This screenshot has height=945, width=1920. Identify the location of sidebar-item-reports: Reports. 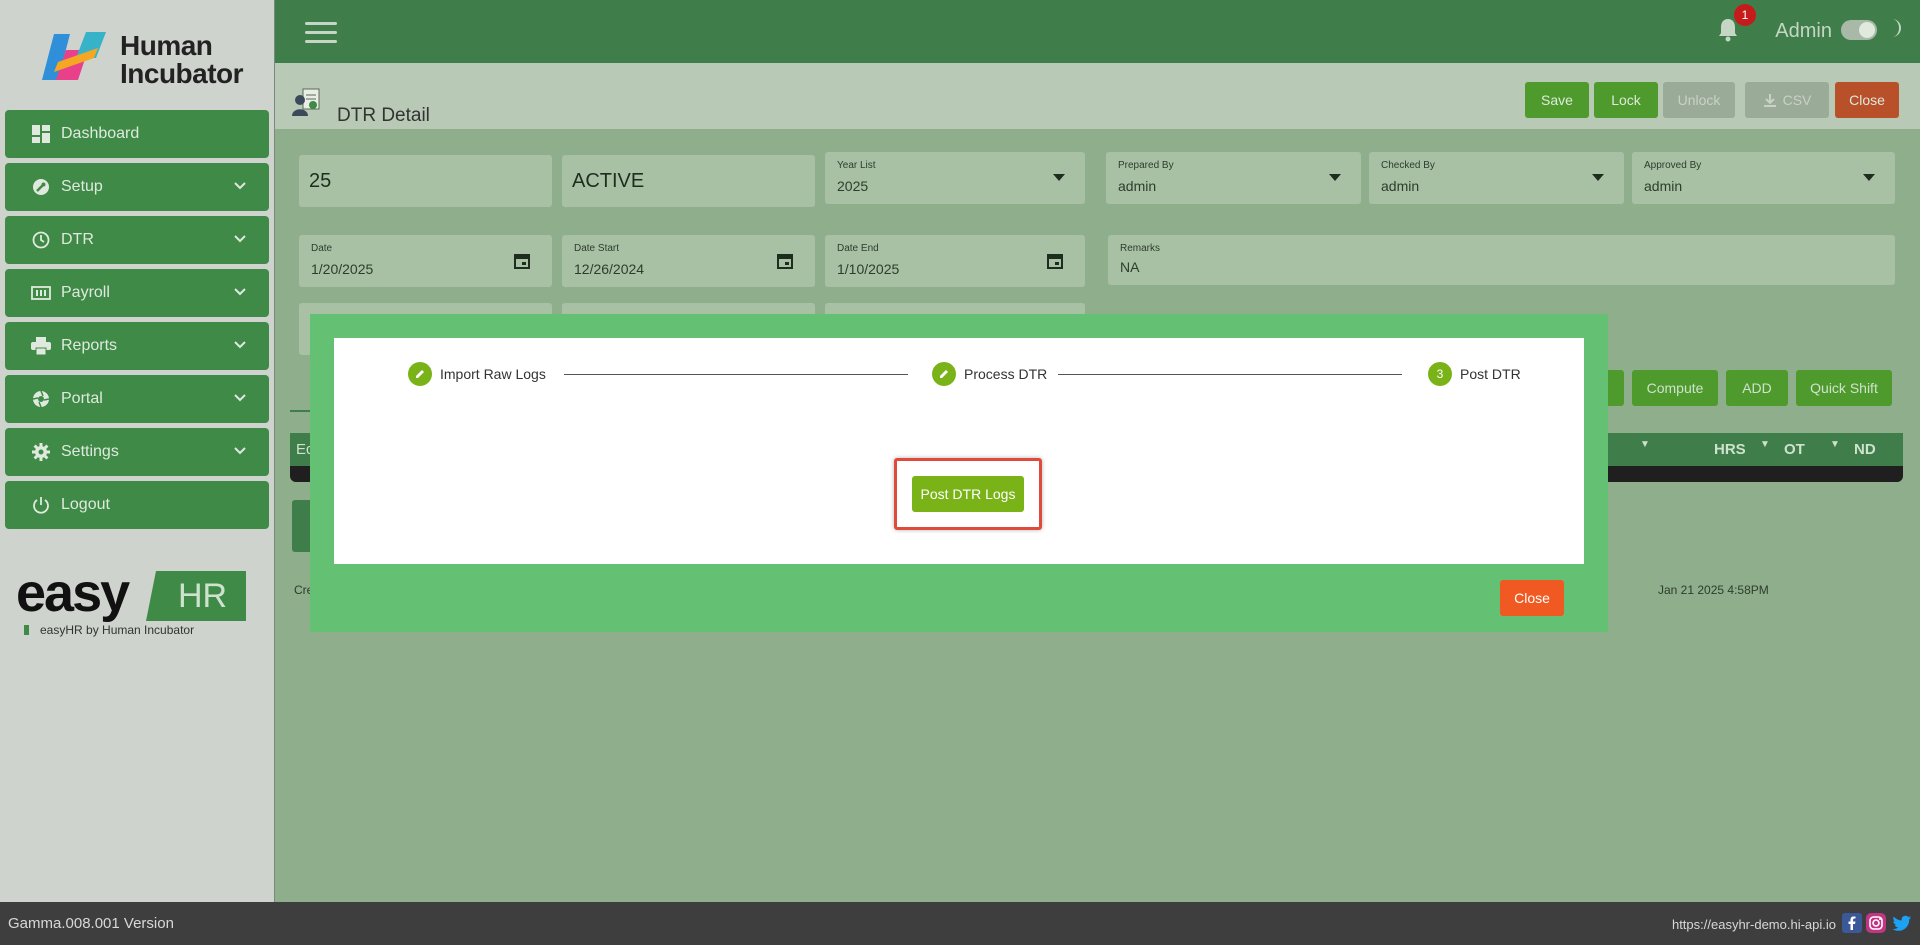
(137, 346).